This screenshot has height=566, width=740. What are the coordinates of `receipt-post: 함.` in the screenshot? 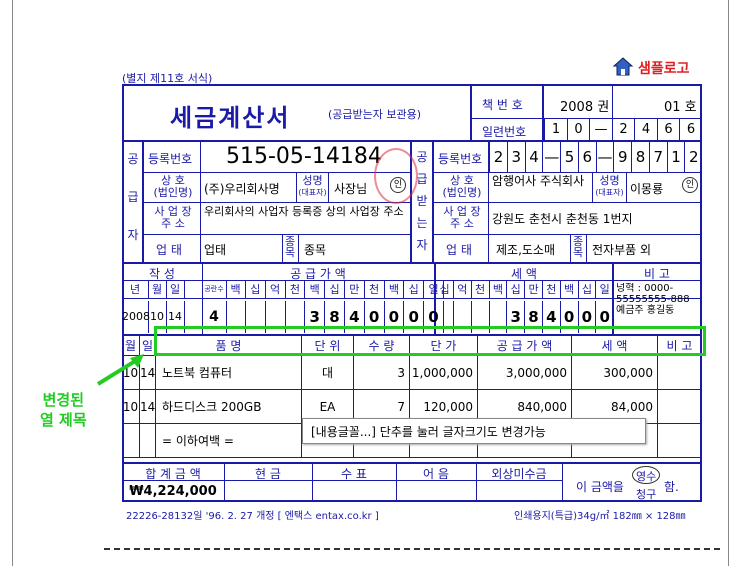 It's located at (671, 487).